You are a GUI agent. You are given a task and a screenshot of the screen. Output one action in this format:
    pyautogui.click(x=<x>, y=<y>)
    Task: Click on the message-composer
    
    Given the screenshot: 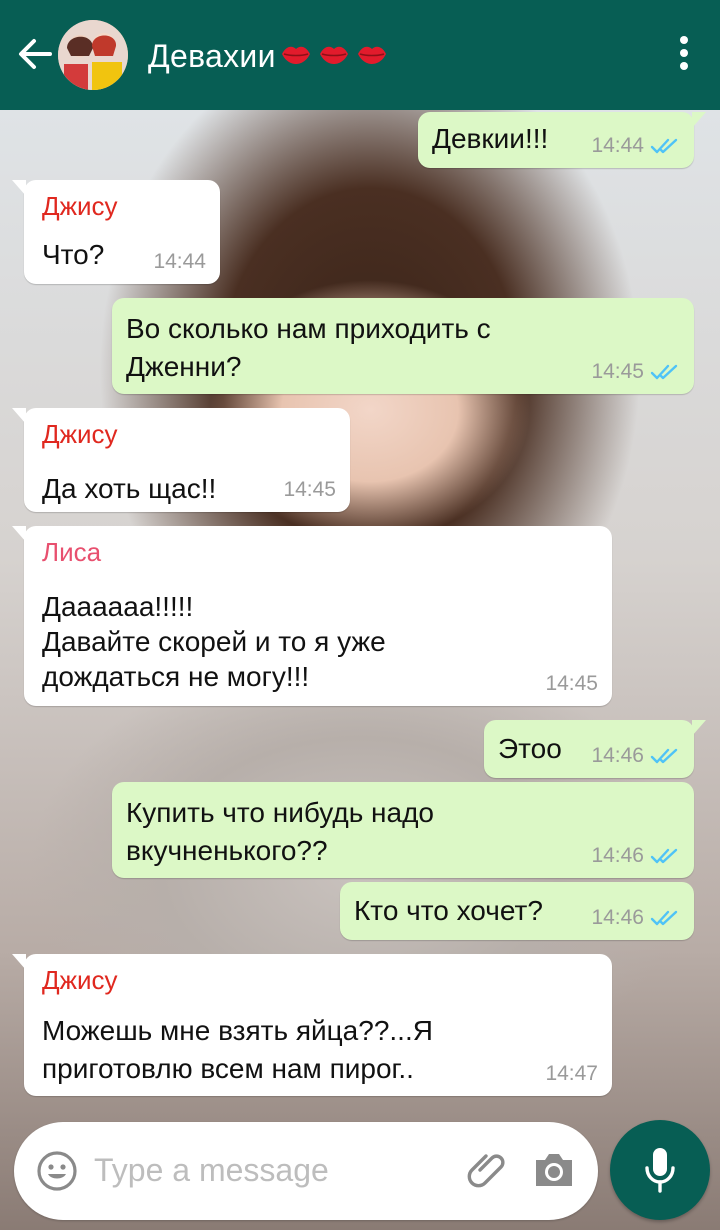 What is the action you would take?
    pyautogui.click(x=306, y=1171)
    